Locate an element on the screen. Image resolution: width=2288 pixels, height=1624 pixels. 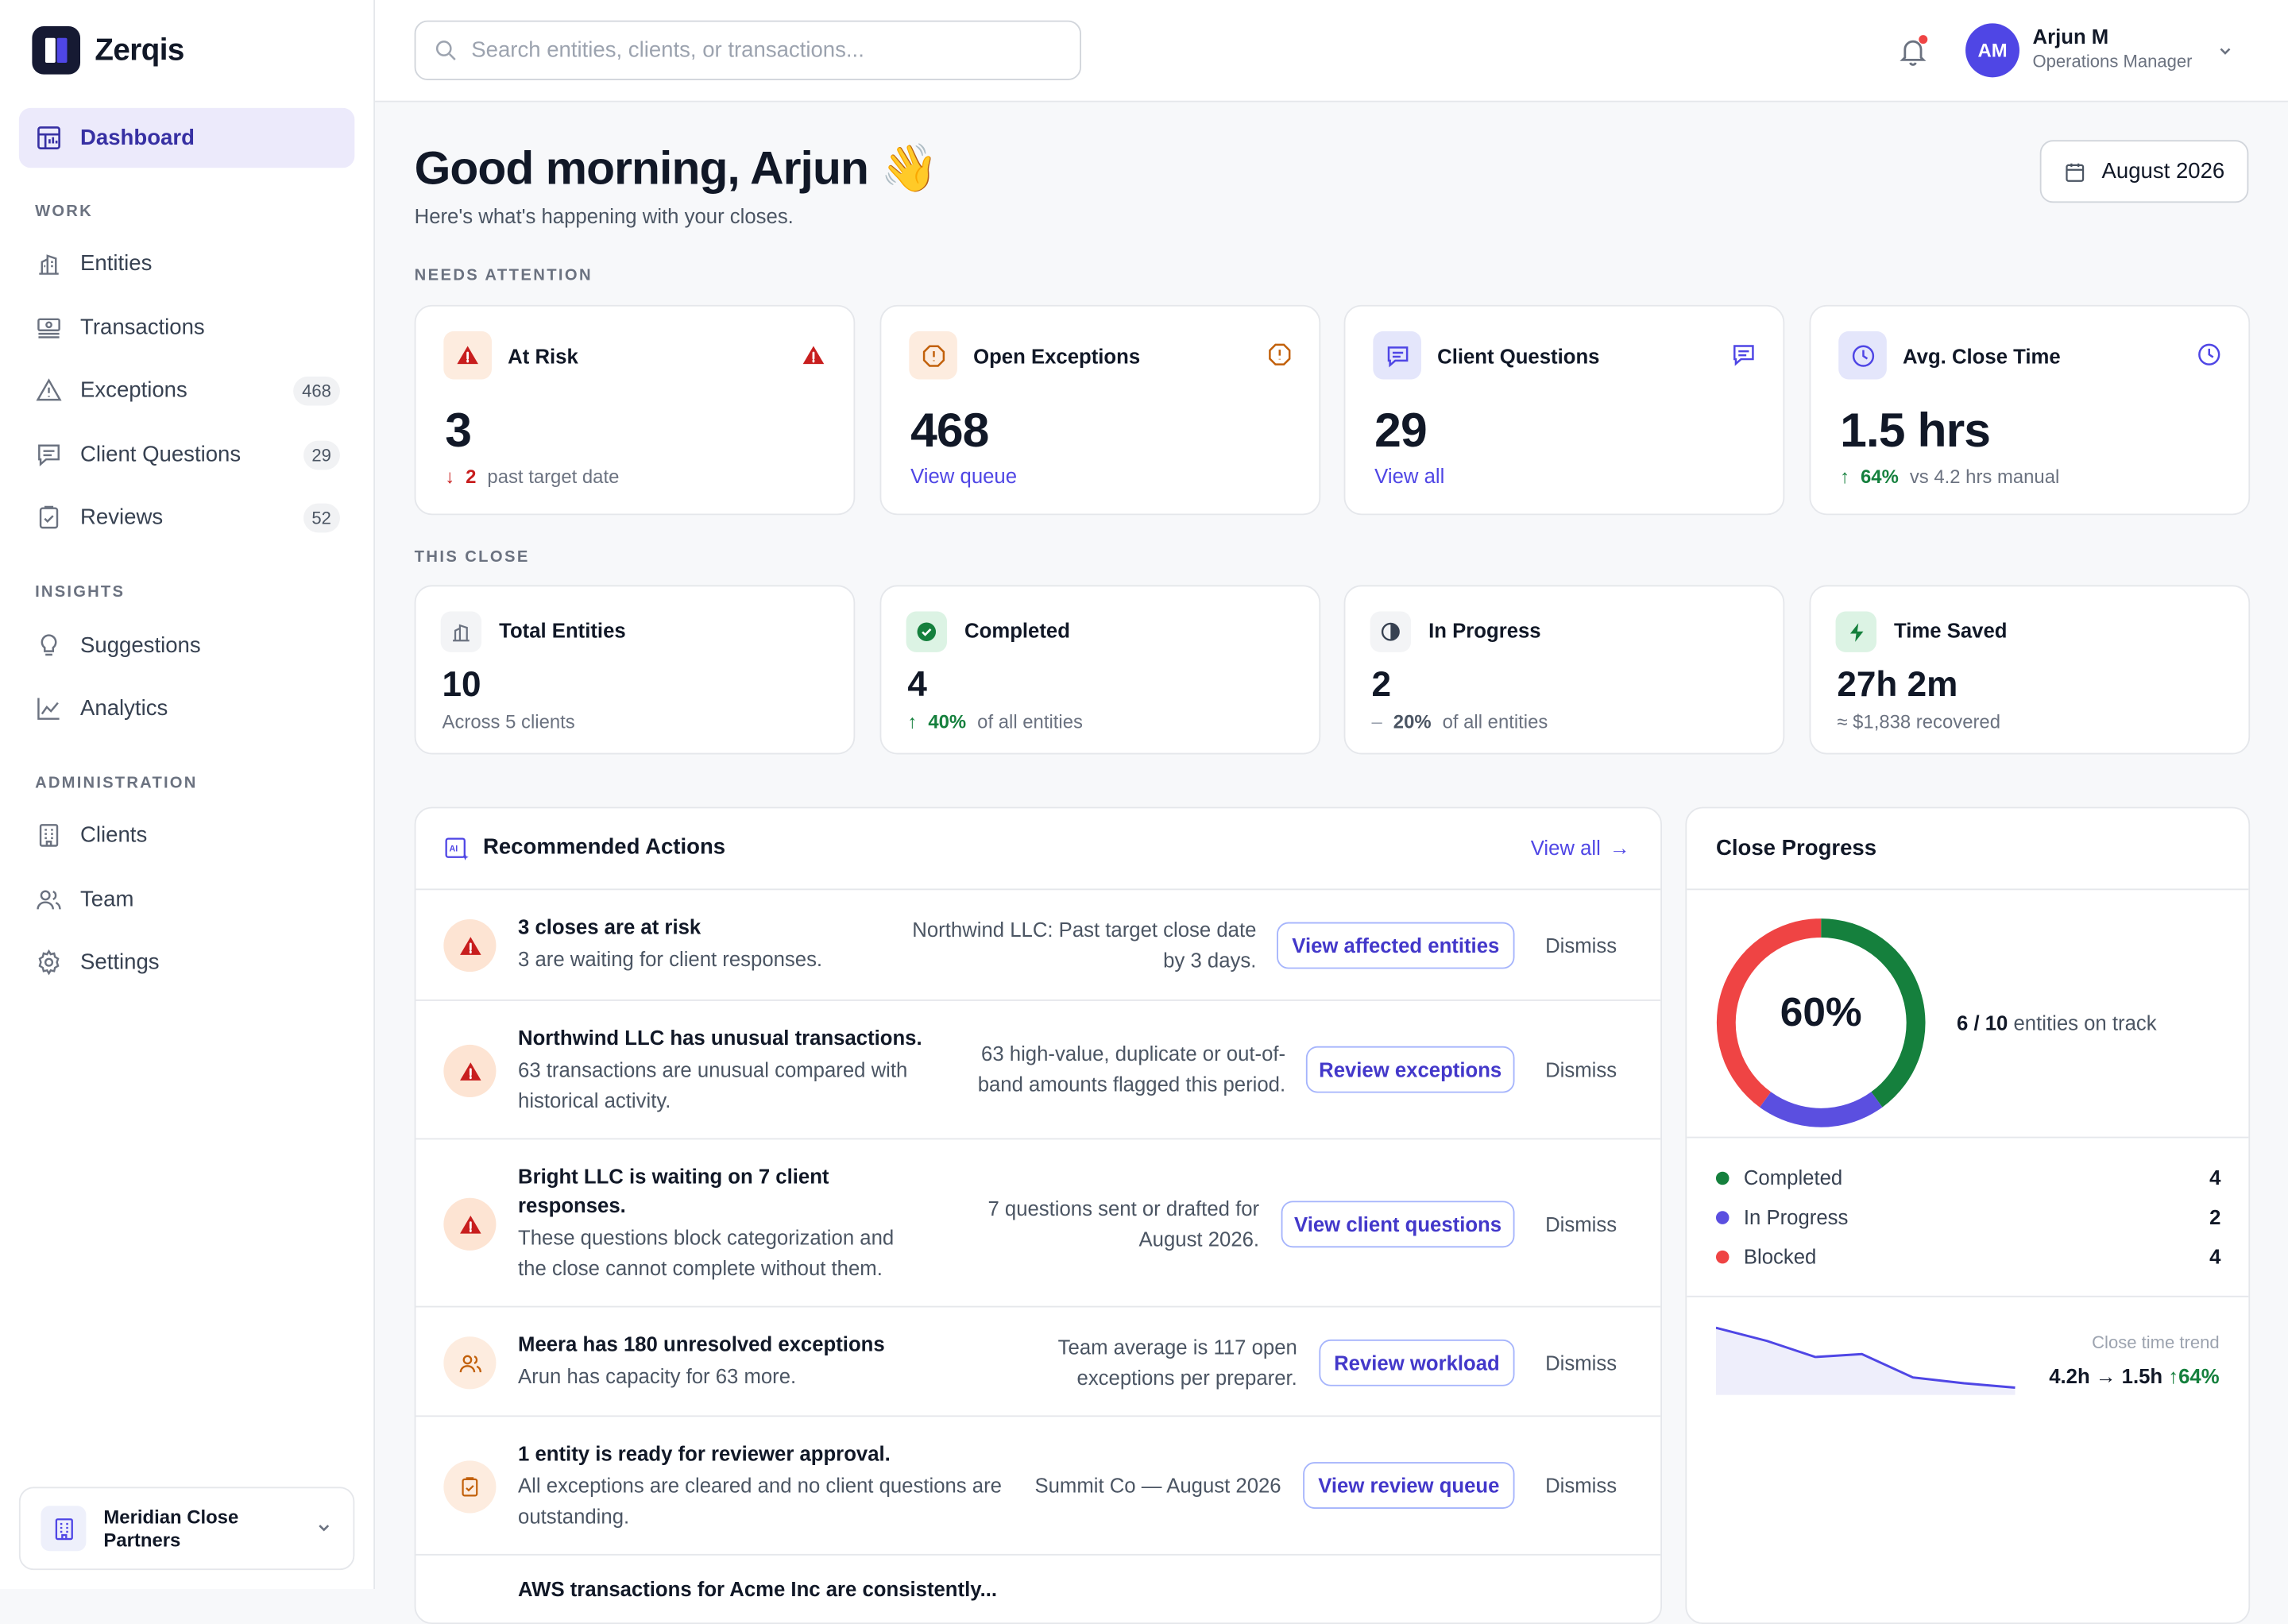
close-time-trend-sparkline is located at coordinates (1865, 1360).